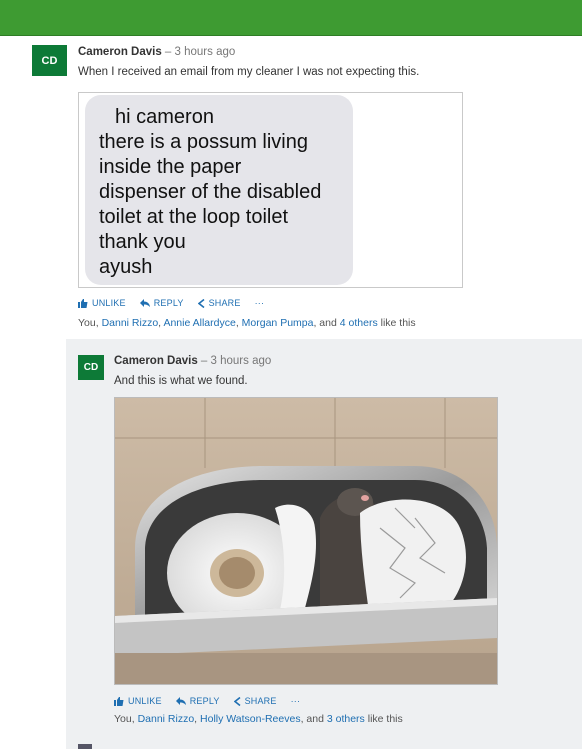 This screenshot has height=749, width=582. What do you see at coordinates (194, 217) in the screenshot?
I see `message-line: toilet at the loop toilet` at bounding box center [194, 217].